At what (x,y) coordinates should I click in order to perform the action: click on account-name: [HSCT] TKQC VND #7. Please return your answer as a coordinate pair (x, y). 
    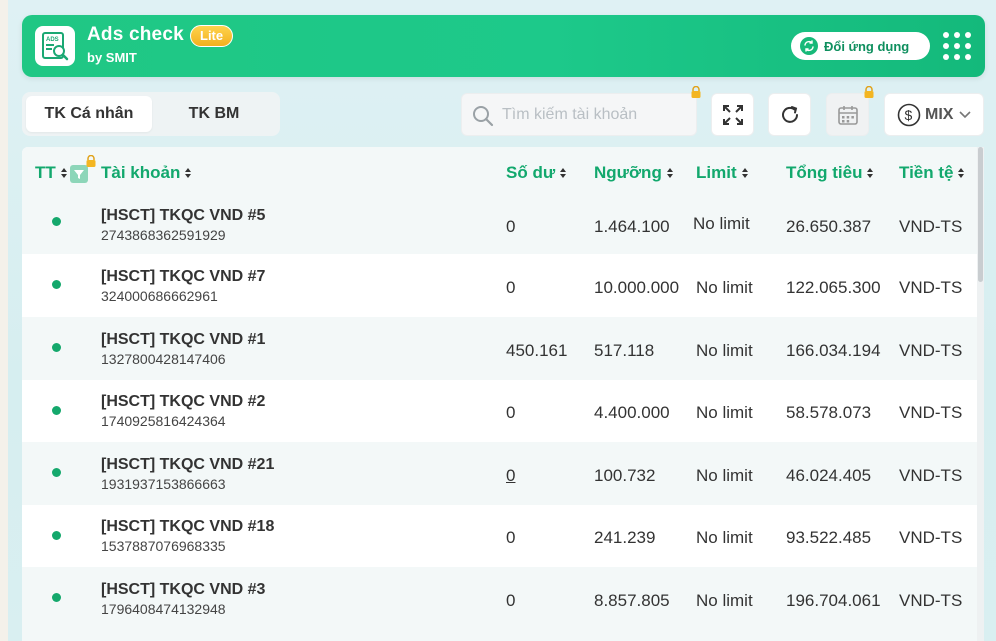
    Looking at the image, I should click on (183, 276).